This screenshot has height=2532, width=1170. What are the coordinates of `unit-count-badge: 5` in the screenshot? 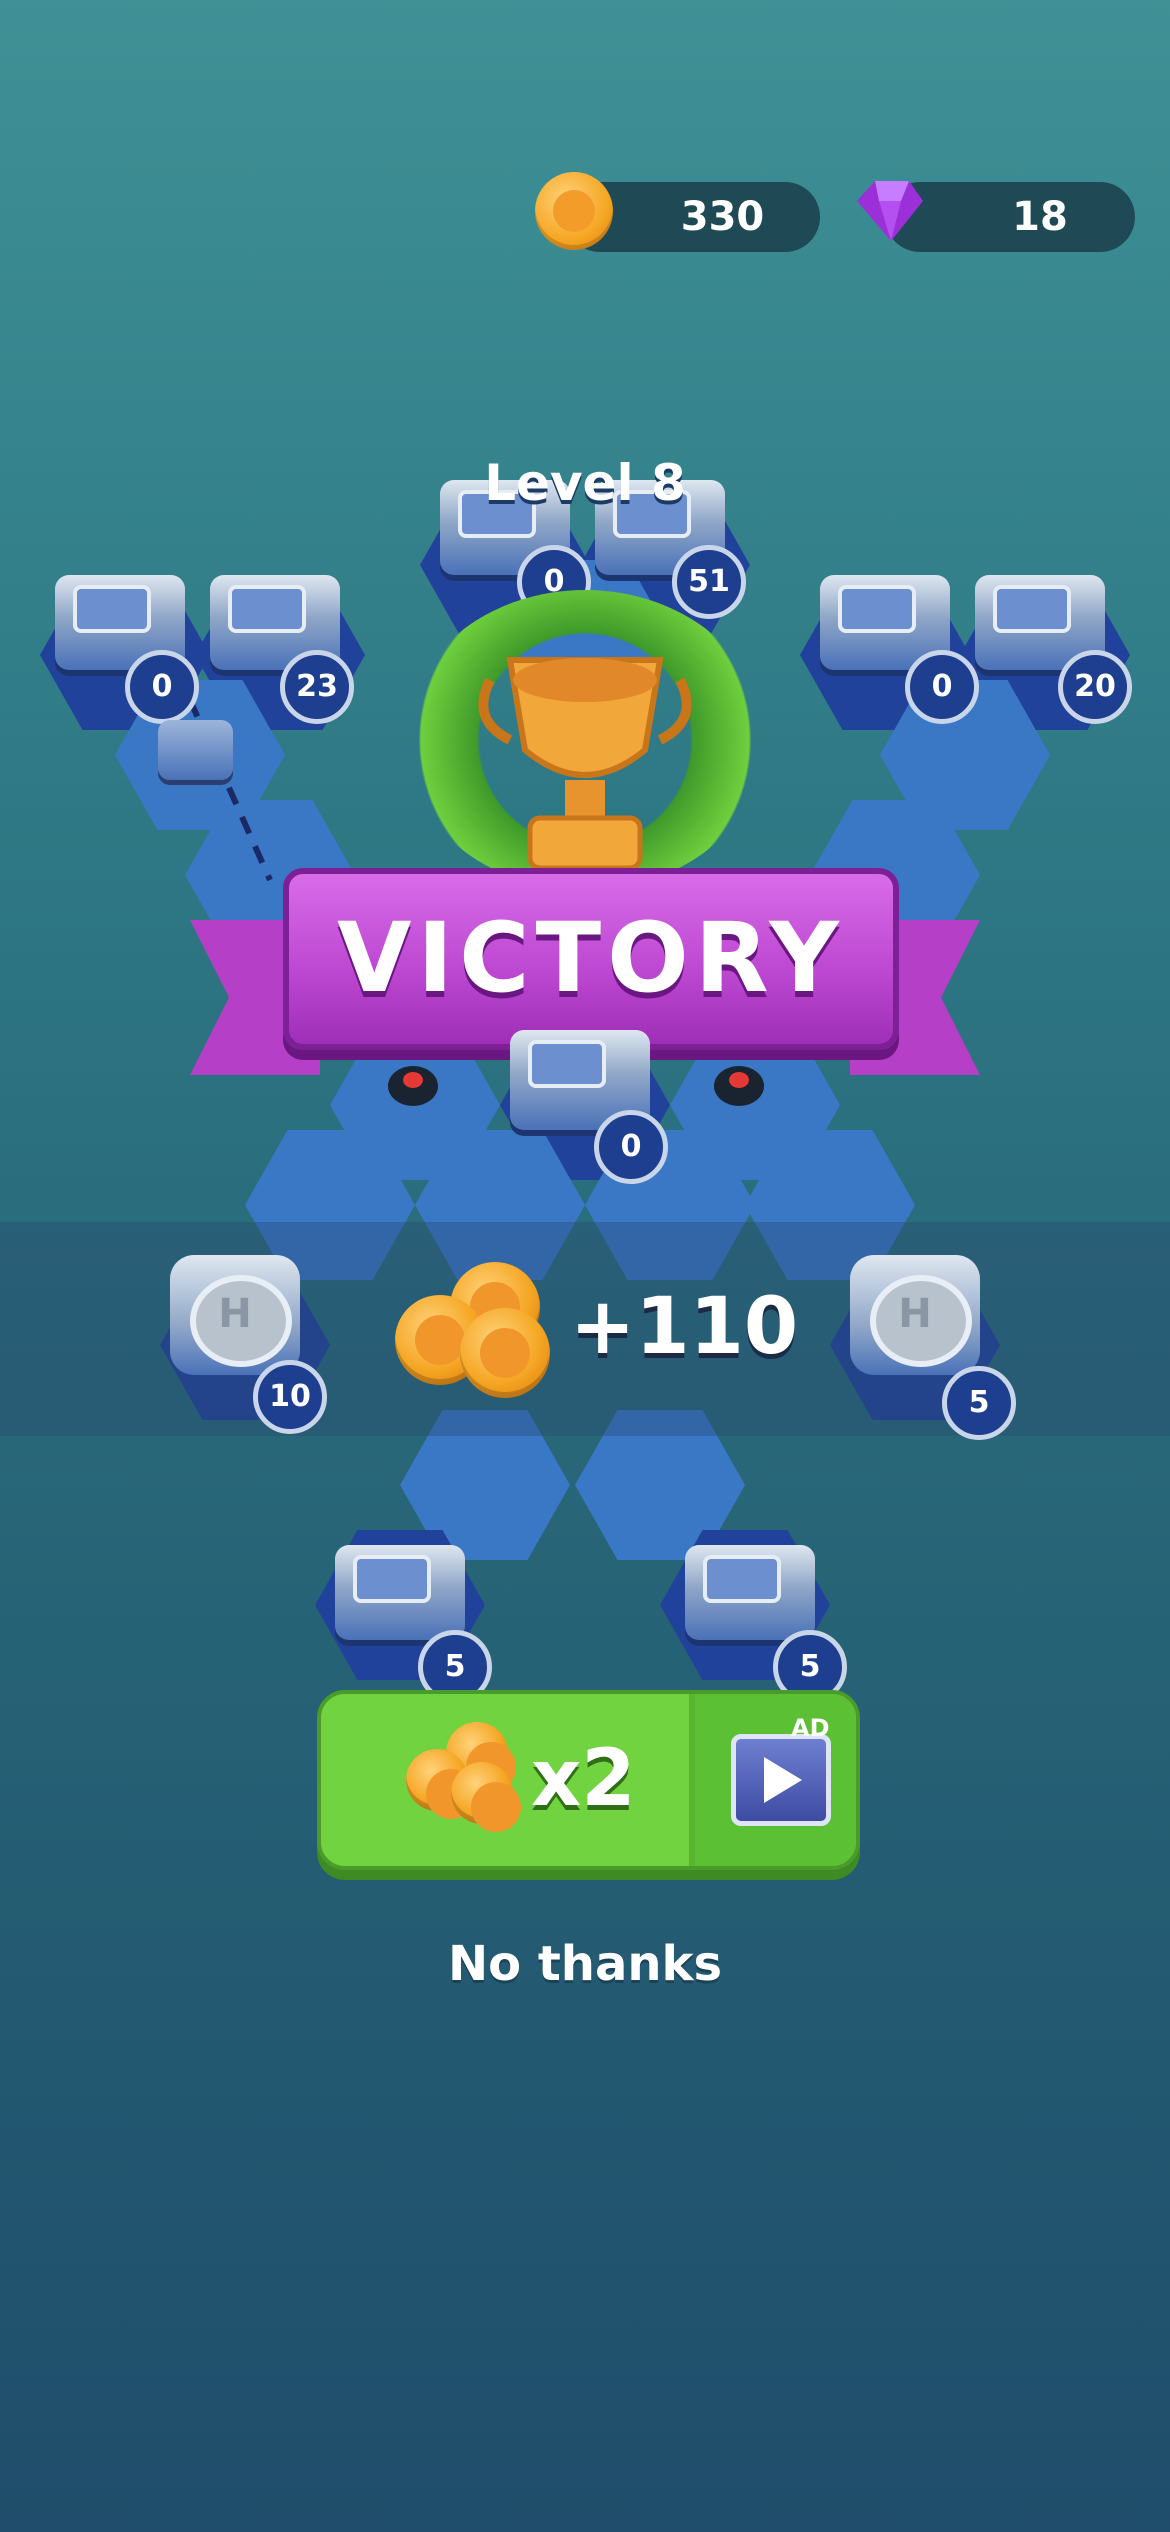 It's located at (979, 1403).